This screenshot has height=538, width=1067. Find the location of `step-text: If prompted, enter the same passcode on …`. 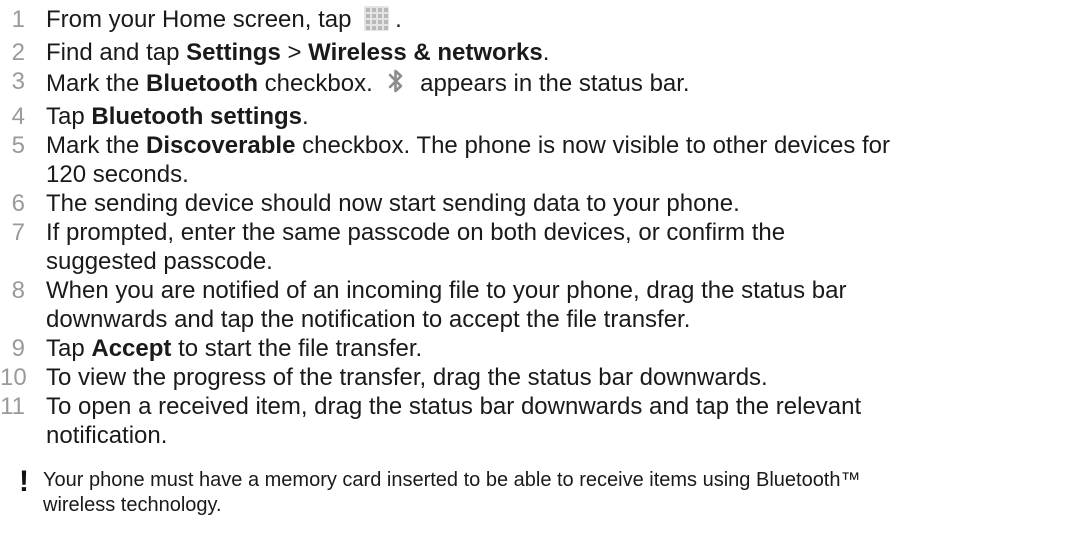

step-text: If prompted, enter the same passcode on … is located at coordinates (553, 247).